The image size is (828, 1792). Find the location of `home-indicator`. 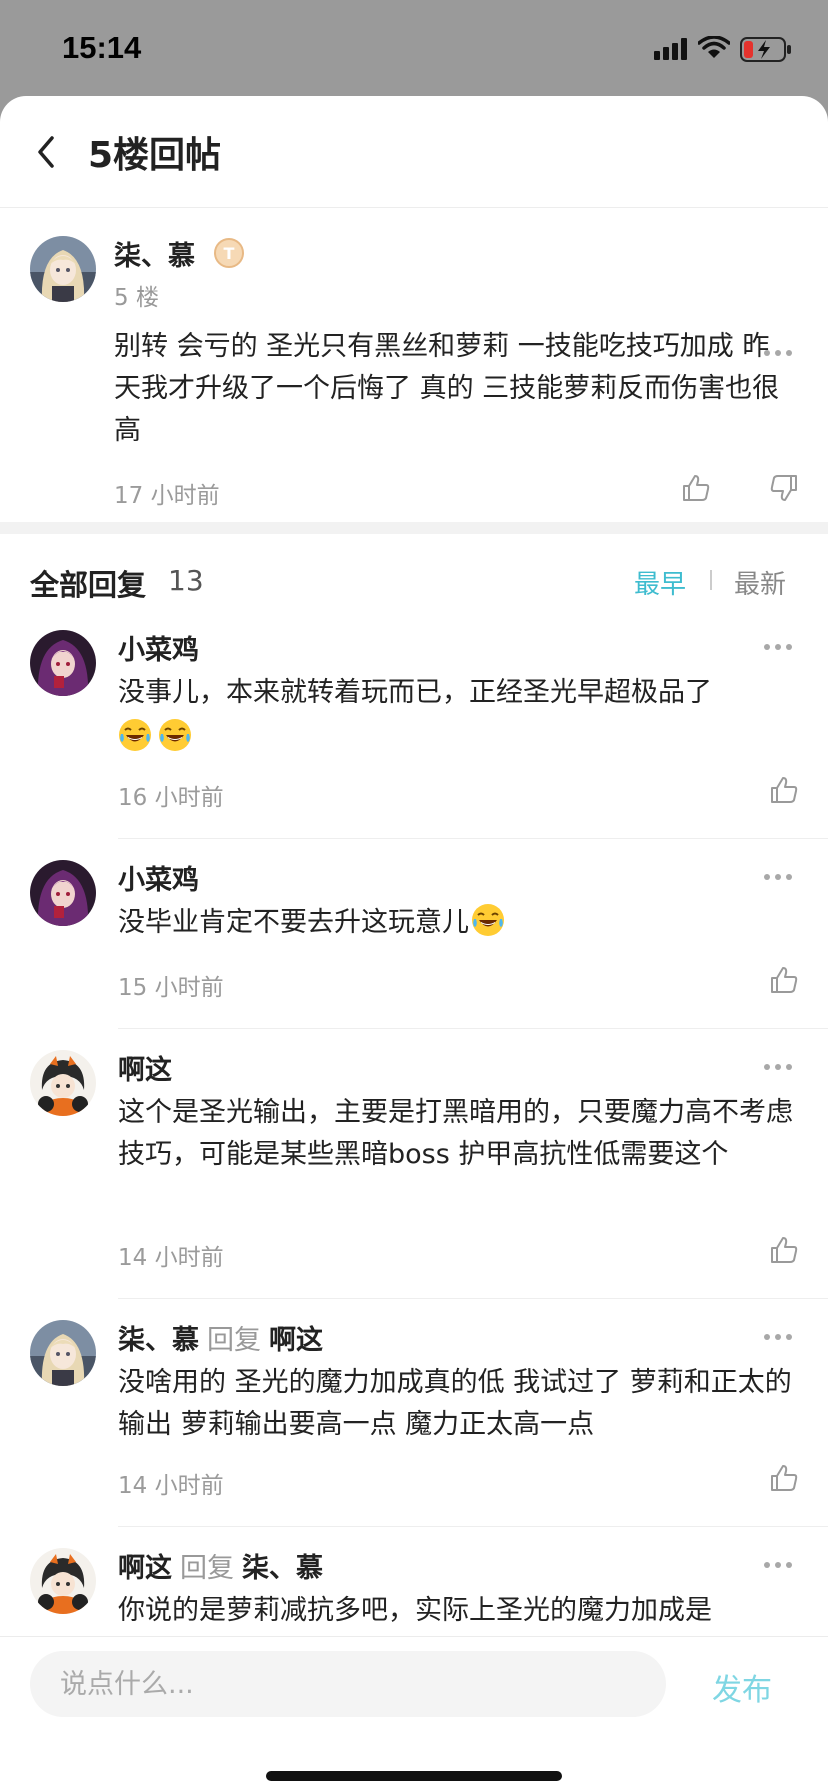

home-indicator is located at coordinates (414, 1776).